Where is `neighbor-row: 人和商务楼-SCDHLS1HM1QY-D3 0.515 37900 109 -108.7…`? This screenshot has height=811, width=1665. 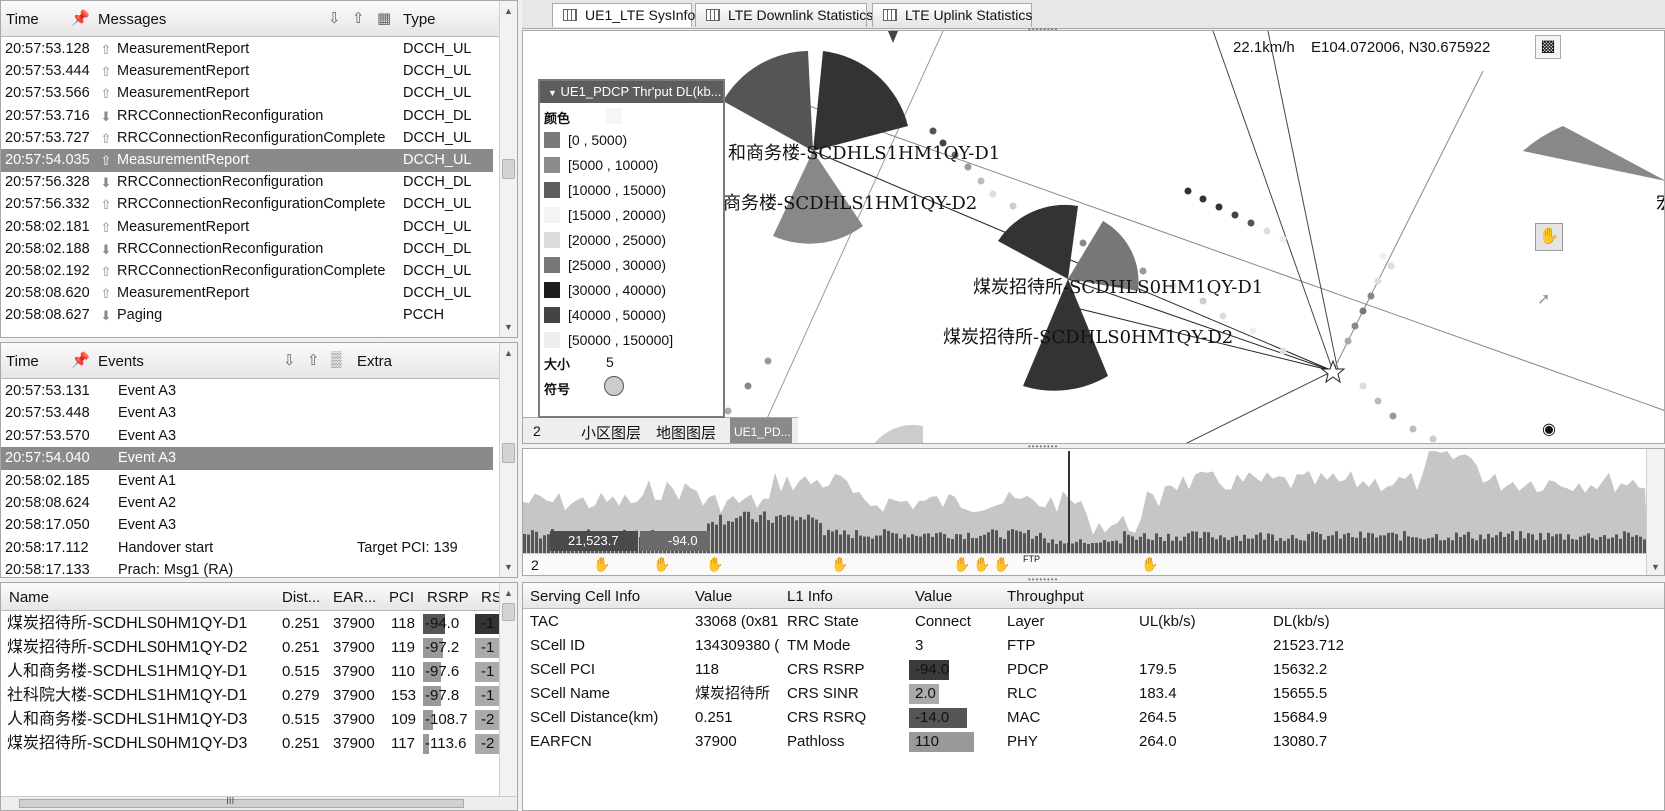
neighbor-row: 人和商务楼-SCDHLS1HM1QY-D3 0.515 37900 109 -108.7… is located at coordinates (250, 720).